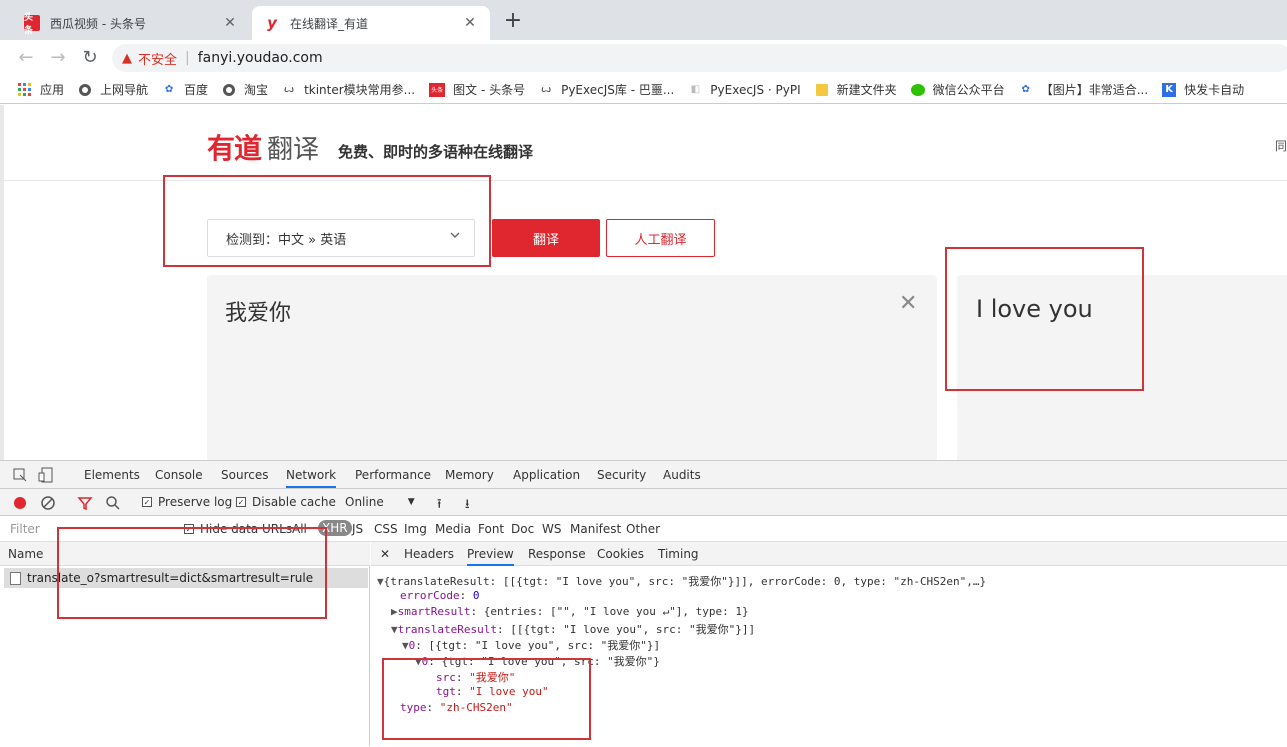  What do you see at coordinates (660, 238) in the screenshot?
I see `human-translate-button: 人工翻译` at bounding box center [660, 238].